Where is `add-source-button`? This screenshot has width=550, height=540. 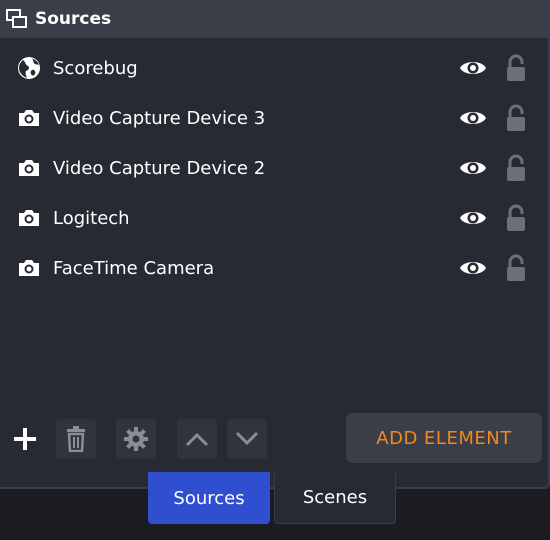 add-source-button is located at coordinates (25, 439).